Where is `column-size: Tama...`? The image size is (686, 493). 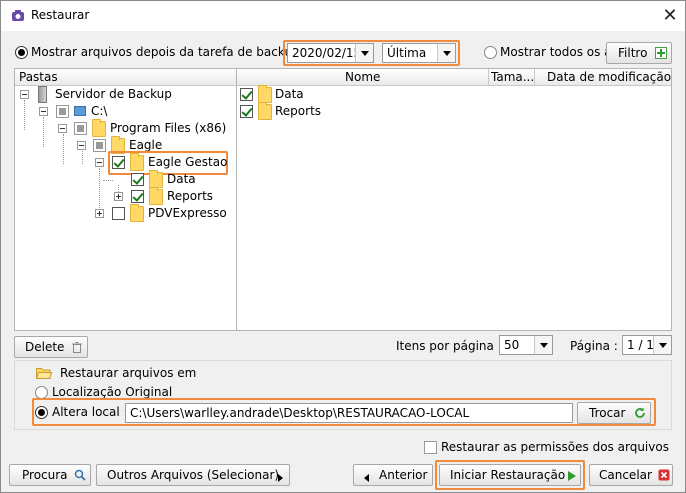 column-size: Tama... is located at coordinates (512, 77).